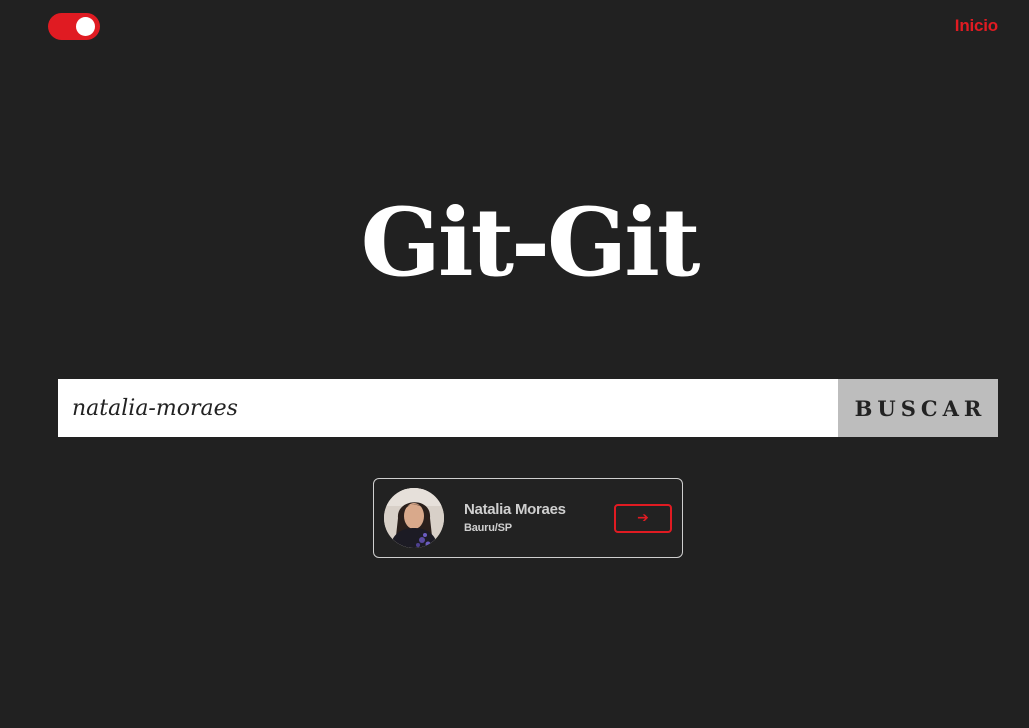 The height and width of the screenshot is (728, 1029). I want to click on theme-toggle, so click(74, 26).